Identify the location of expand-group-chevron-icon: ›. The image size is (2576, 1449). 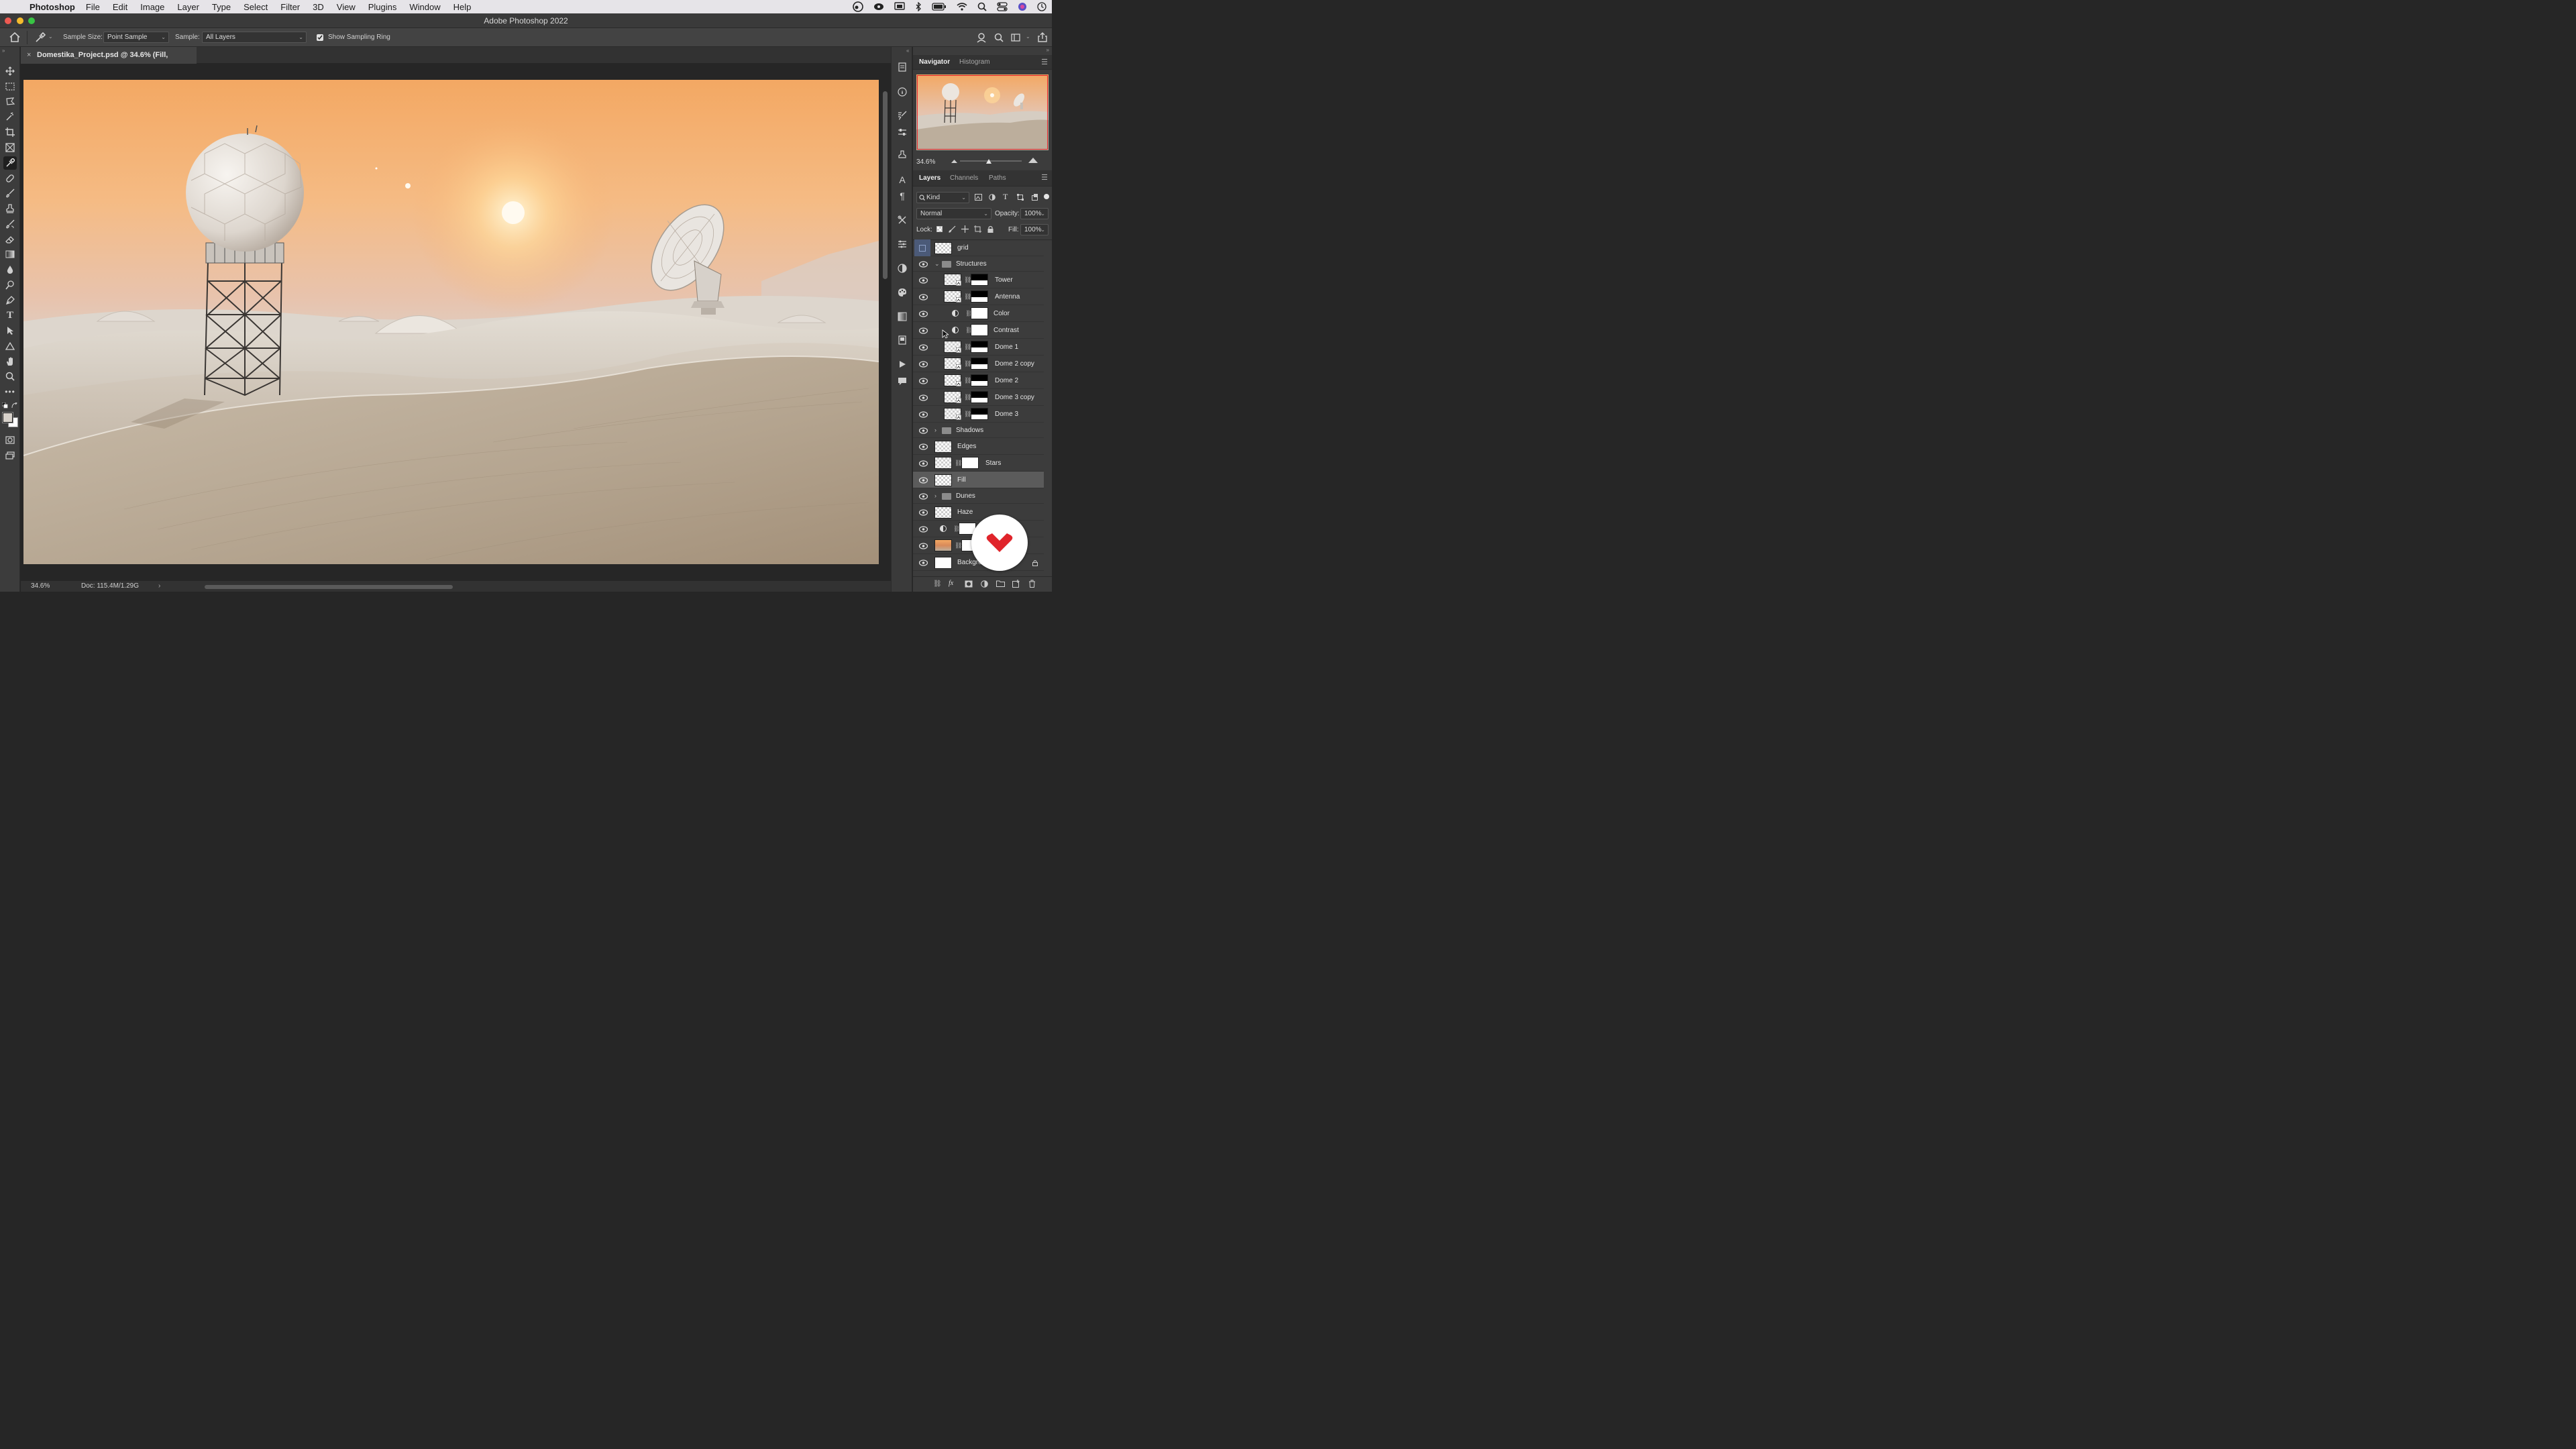
(935, 430).